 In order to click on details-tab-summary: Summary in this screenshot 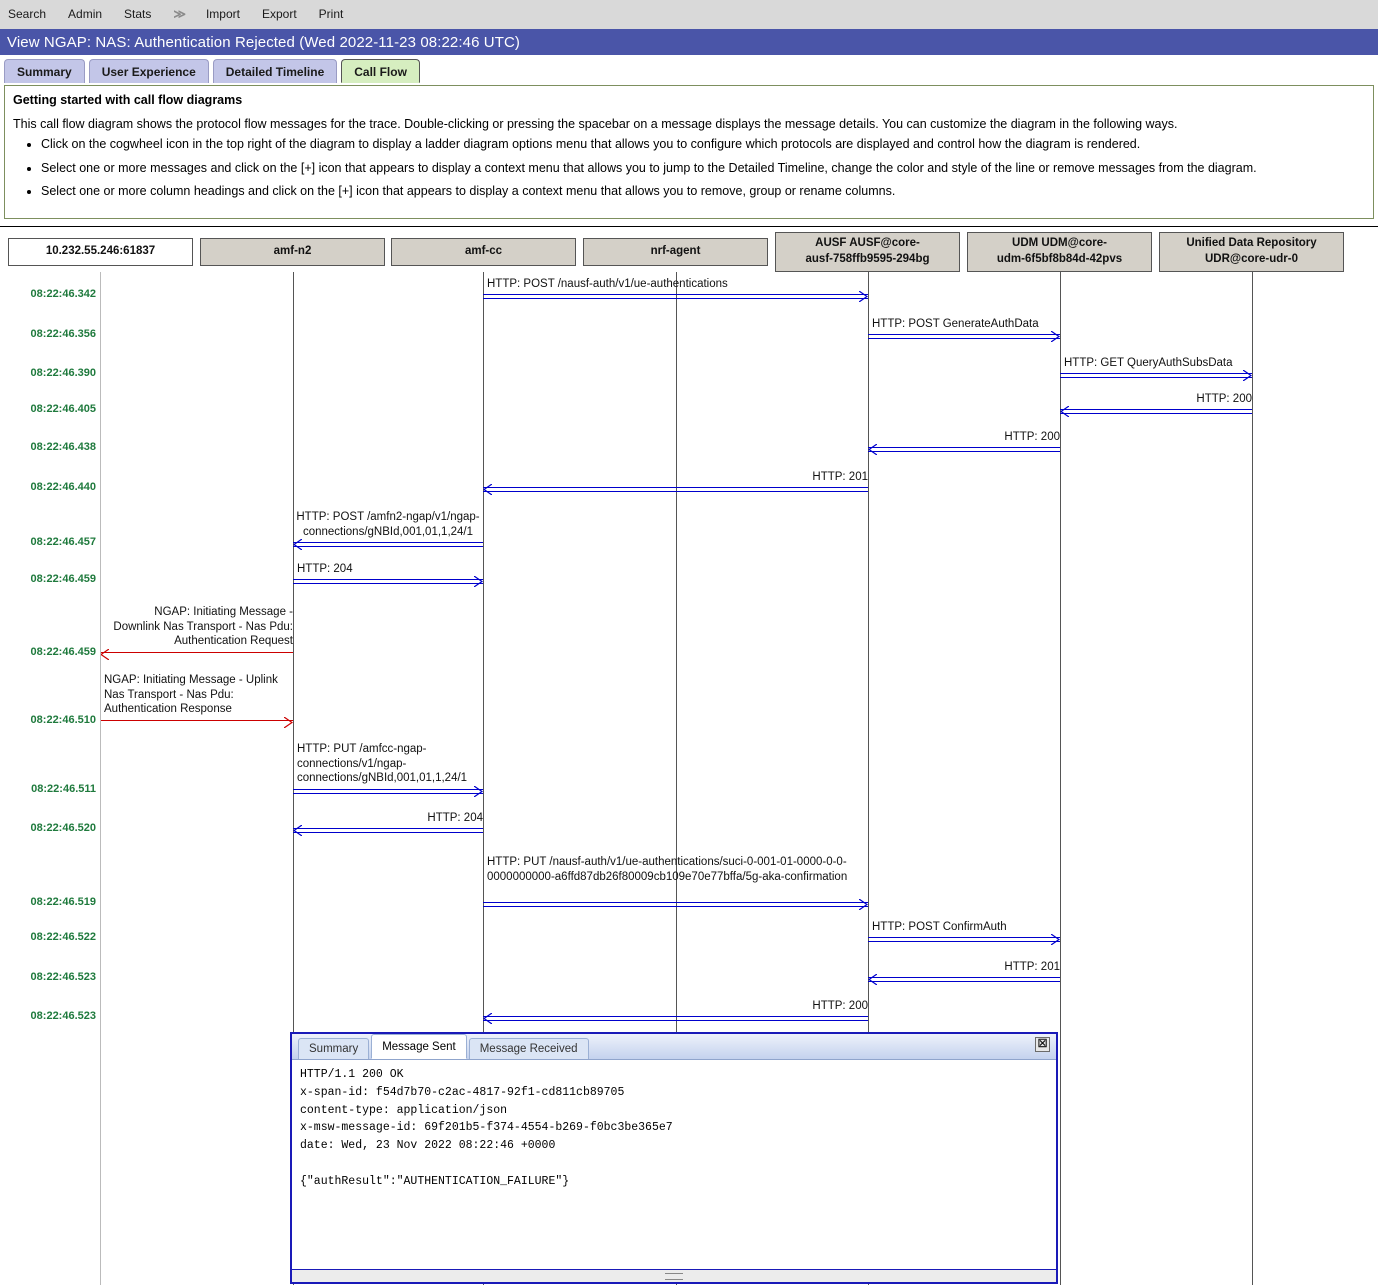, I will do `click(334, 1048)`.